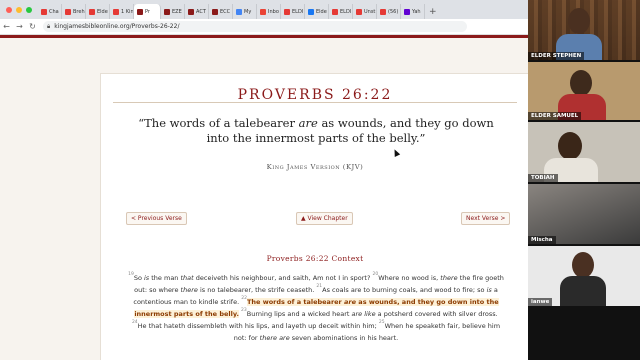 This screenshot has height=360, width=640. What do you see at coordinates (295, 302) in the screenshot?
I see `verse-text: The words of a talebearer` at bounding box center [295, 302].